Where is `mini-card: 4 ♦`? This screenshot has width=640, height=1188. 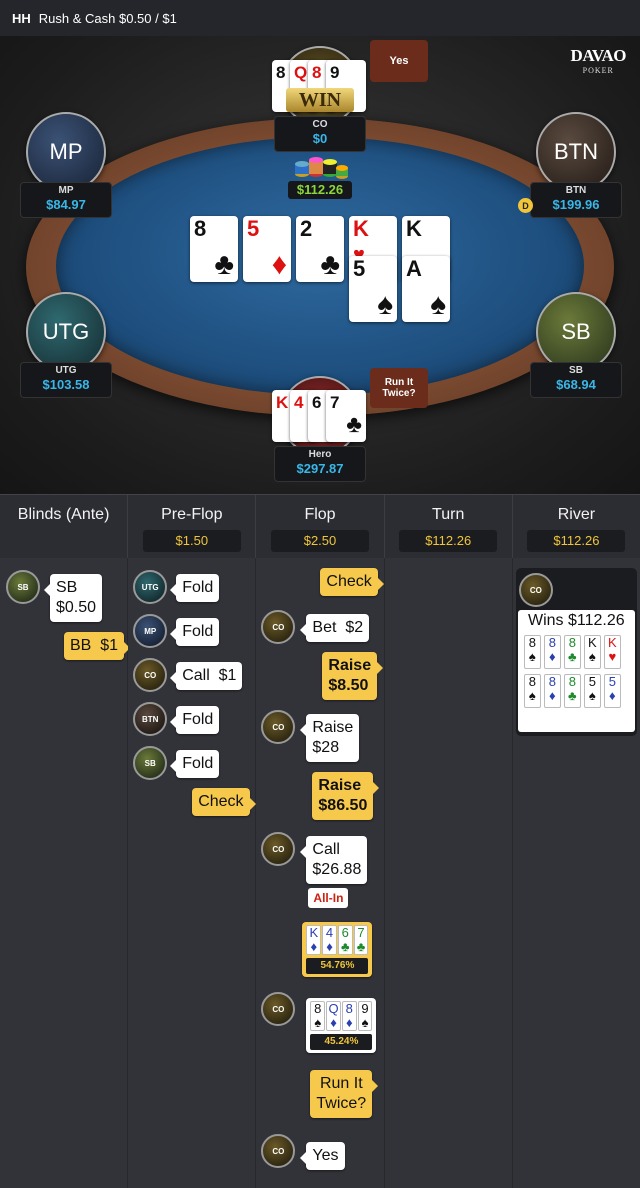
mini-card: 4 ♦ is located at coordinates (329, 940).